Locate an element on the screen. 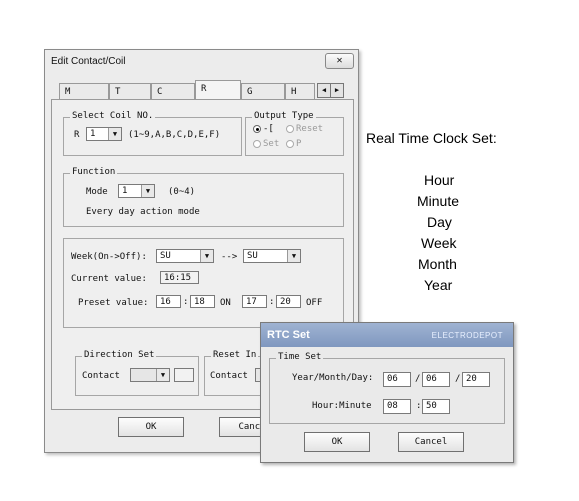 The width and height of the screenshot is (579, 501). select-coil-group: Select Coil NO. R 1 ▼ (1~9,A,B,C,D,E,F) is located at coordinates (152, 133).